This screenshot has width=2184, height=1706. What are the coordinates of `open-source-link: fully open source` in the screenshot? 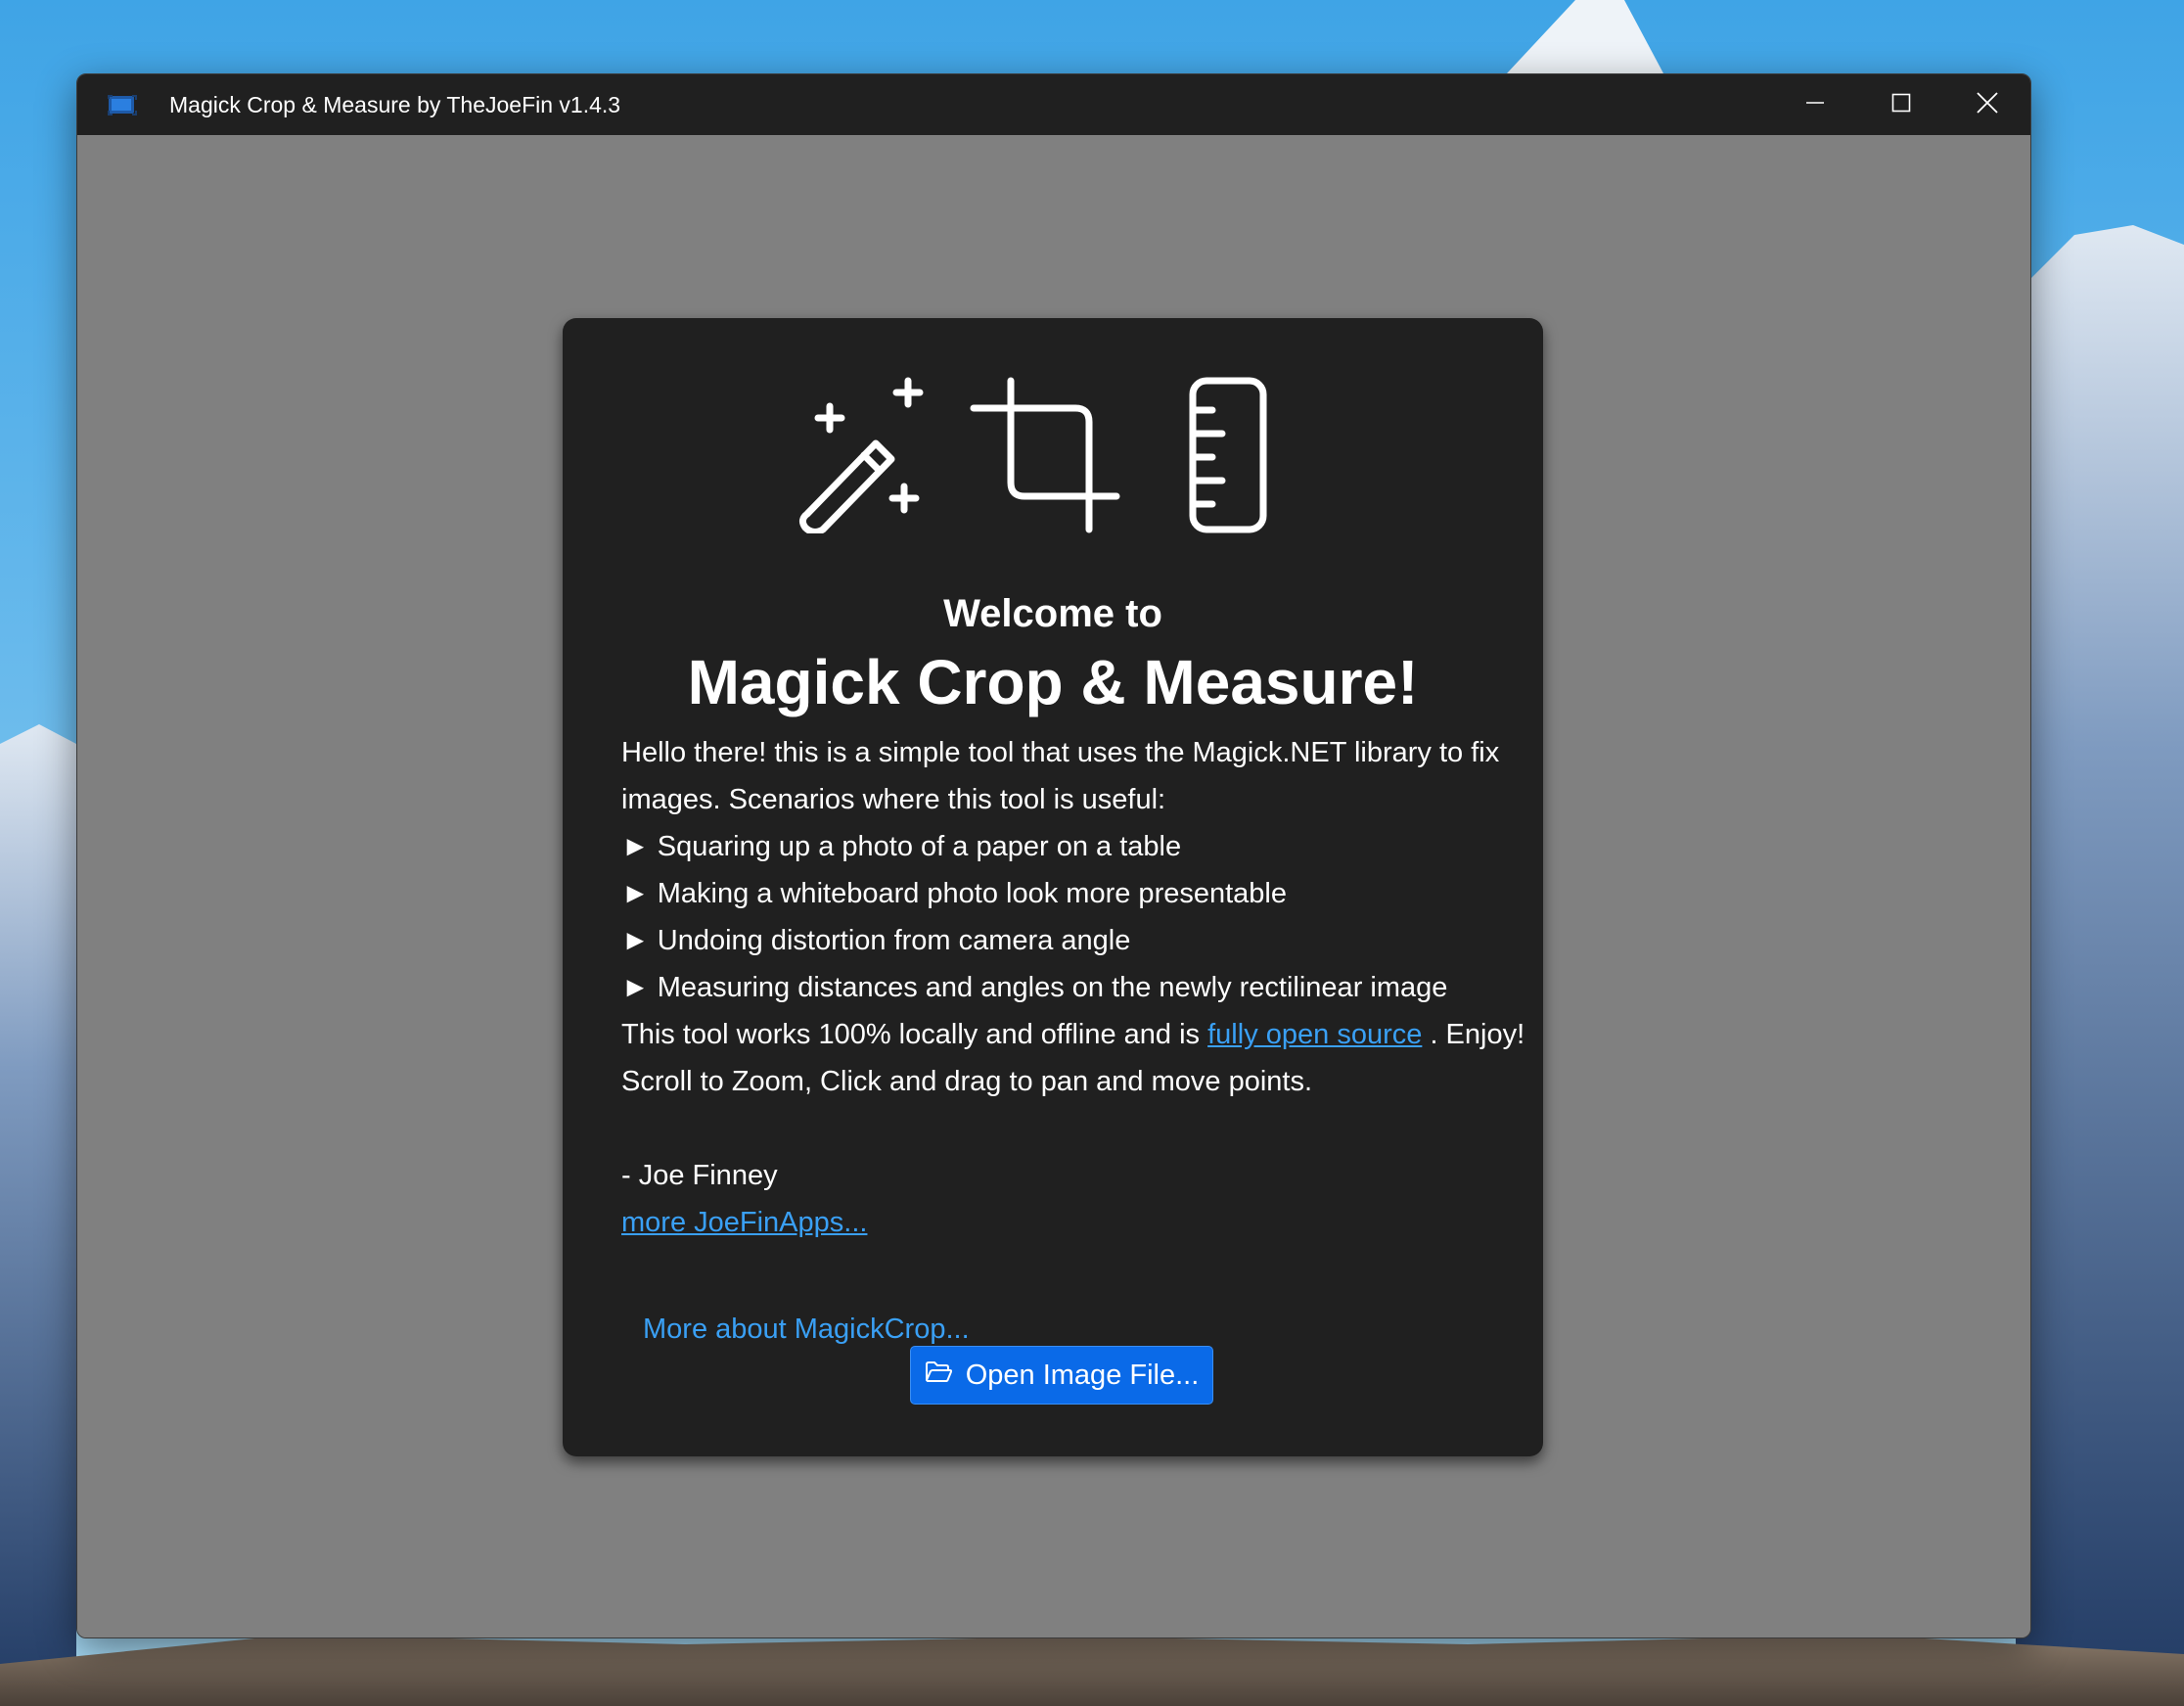 It's located at (1314, 1034).